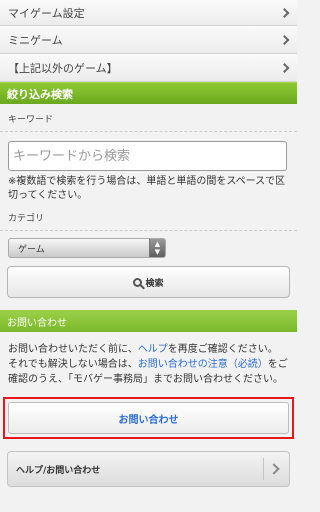  I want to click on search-button-label: 検索, so click(154, 283).